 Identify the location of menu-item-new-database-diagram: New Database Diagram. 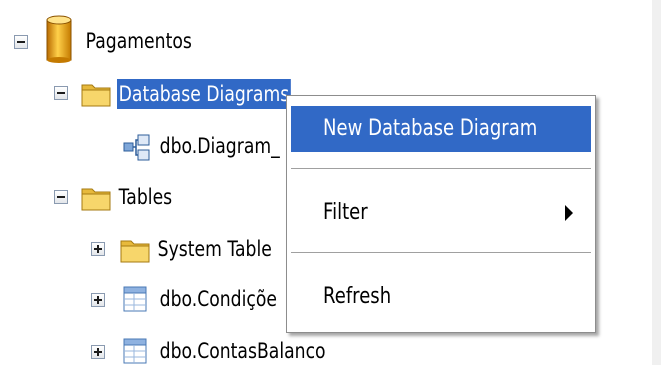
(441, 129).